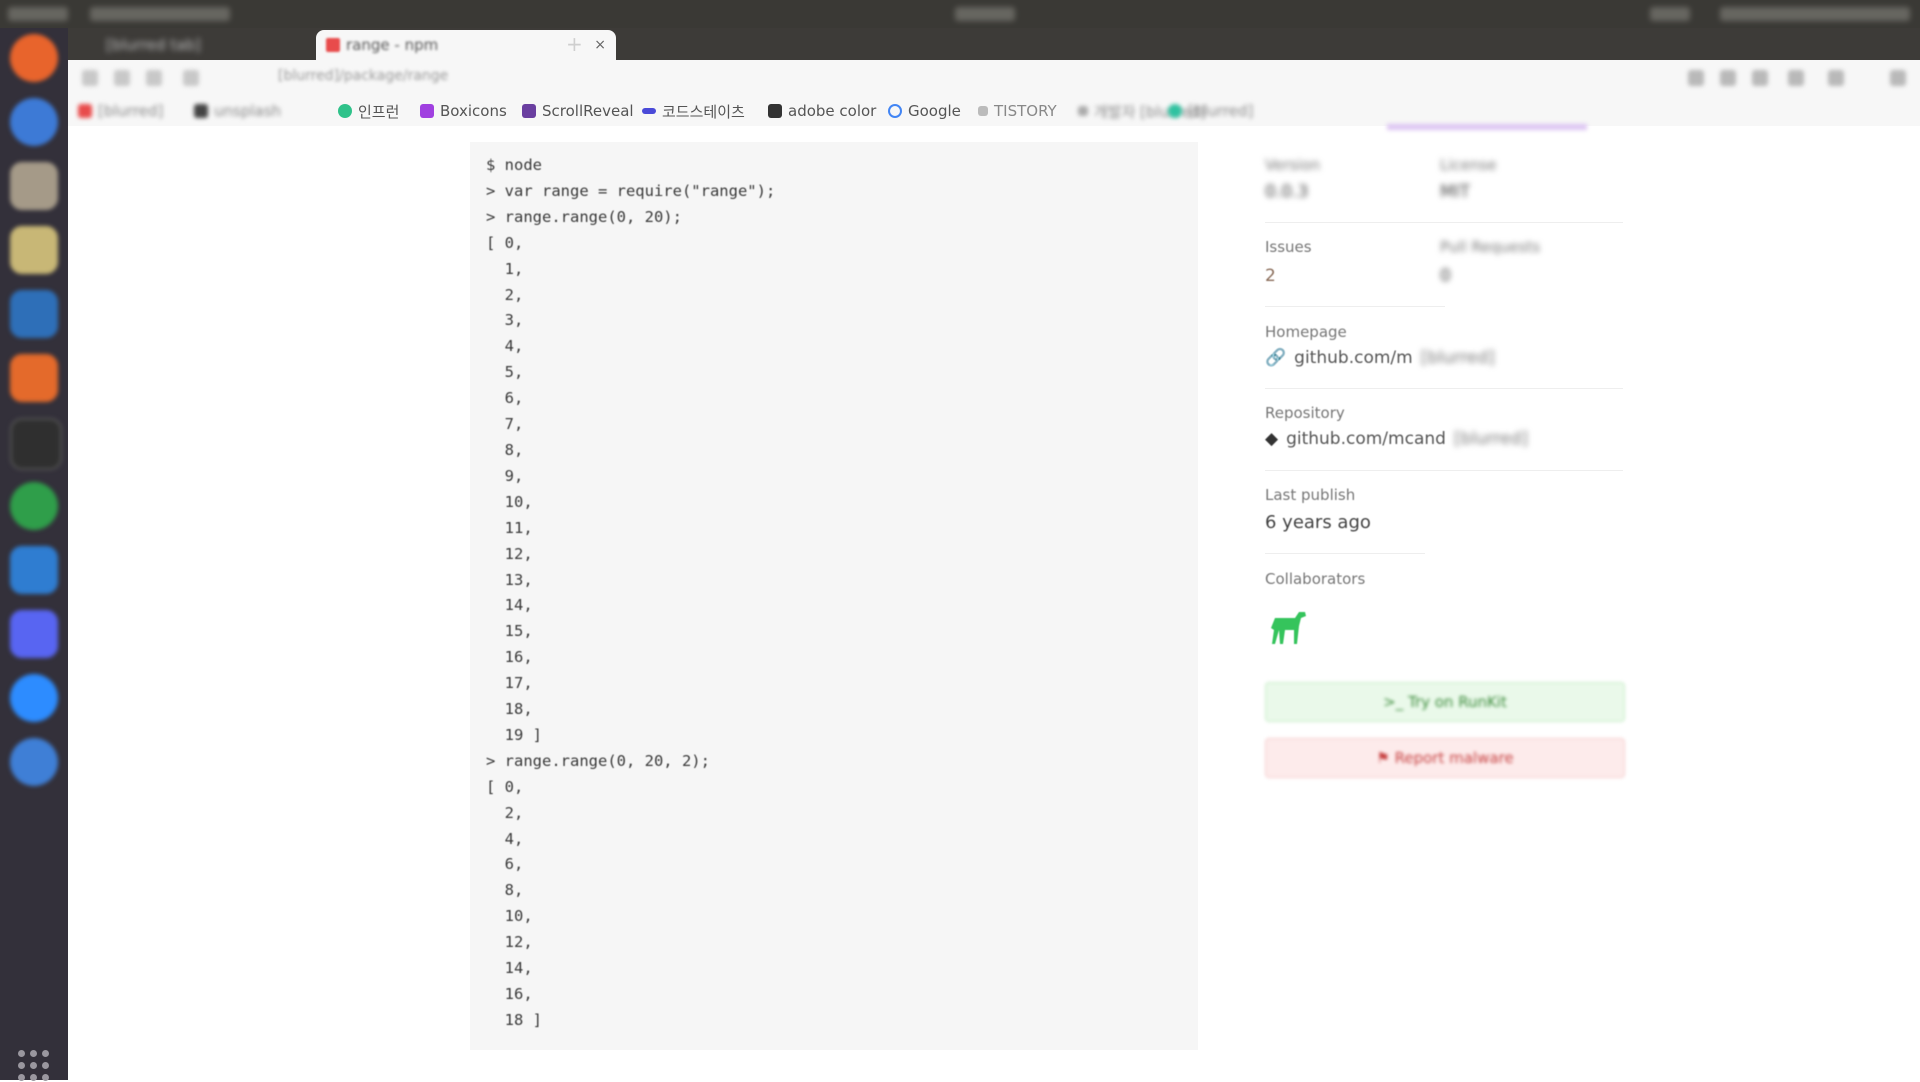  I want to click on flag-icon: ⚑, so click(1385, 758).